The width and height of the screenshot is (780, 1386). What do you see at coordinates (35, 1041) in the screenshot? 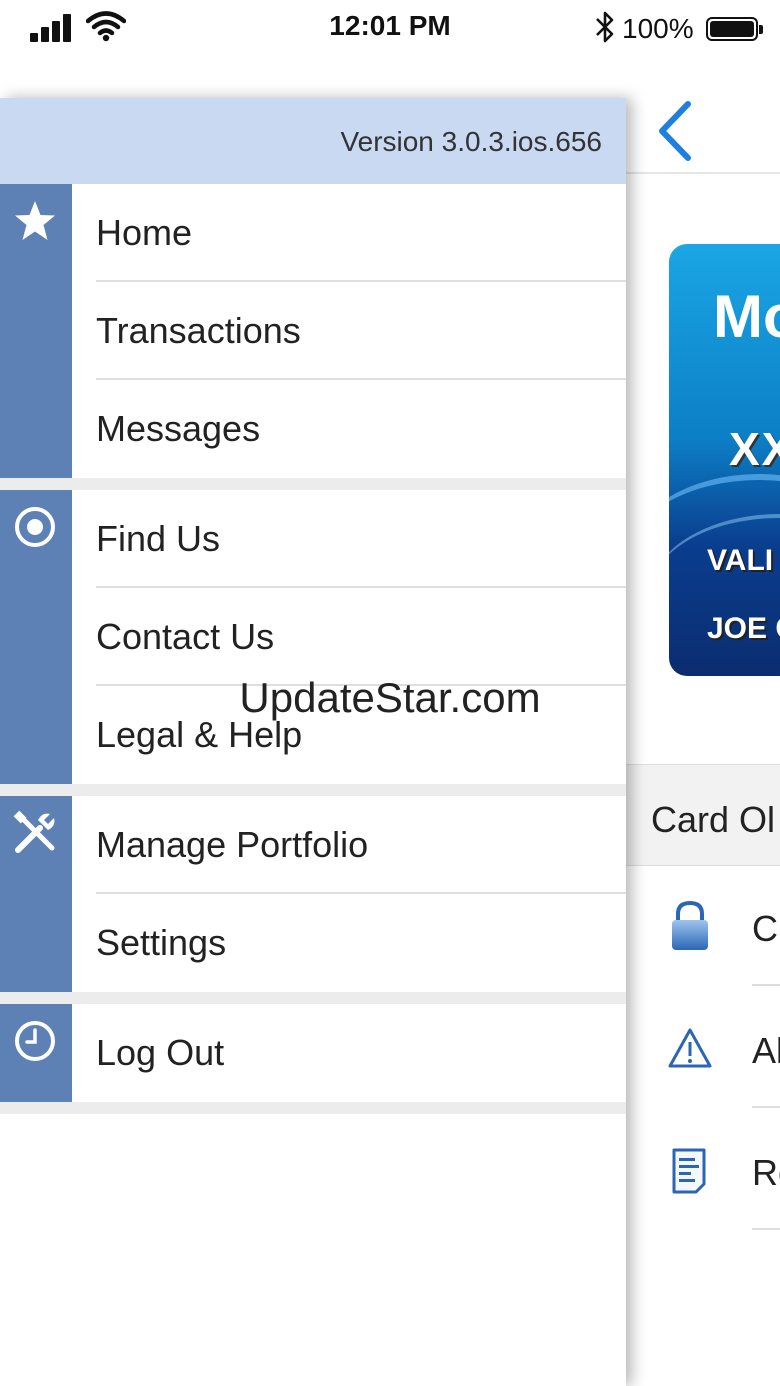
I see `clock-icon` at bounding box center [35, 1041].